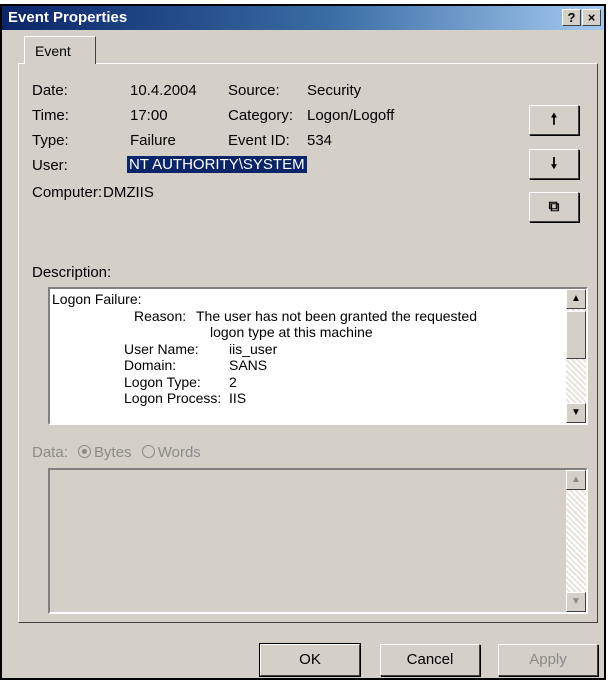 This screenshot has width=611, height=682. I want to click on computer-value: DMZIIS, so click(128, 192).